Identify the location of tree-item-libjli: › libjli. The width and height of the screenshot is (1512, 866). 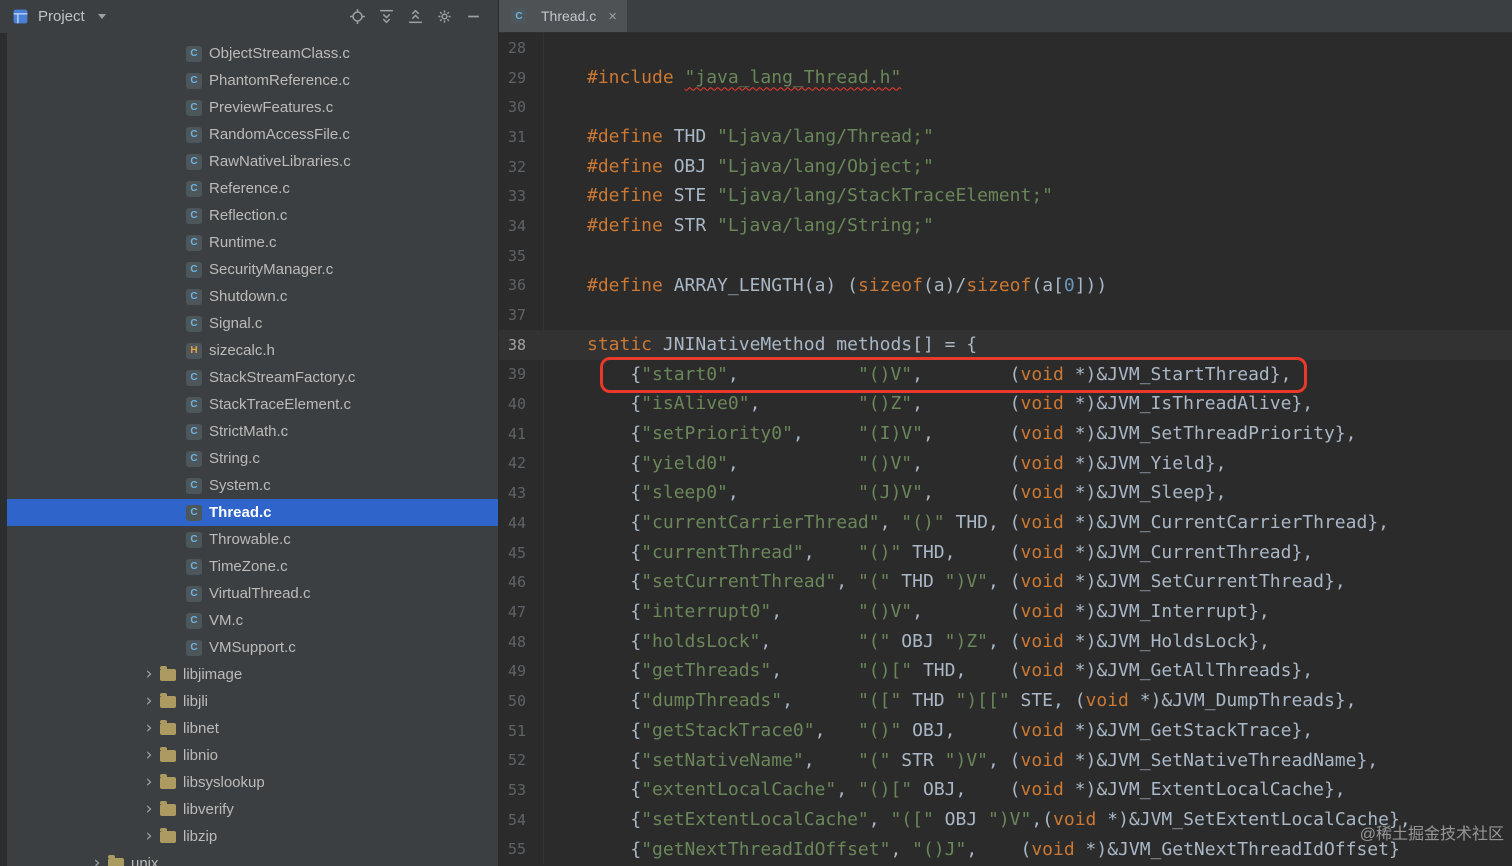
(252, 701).